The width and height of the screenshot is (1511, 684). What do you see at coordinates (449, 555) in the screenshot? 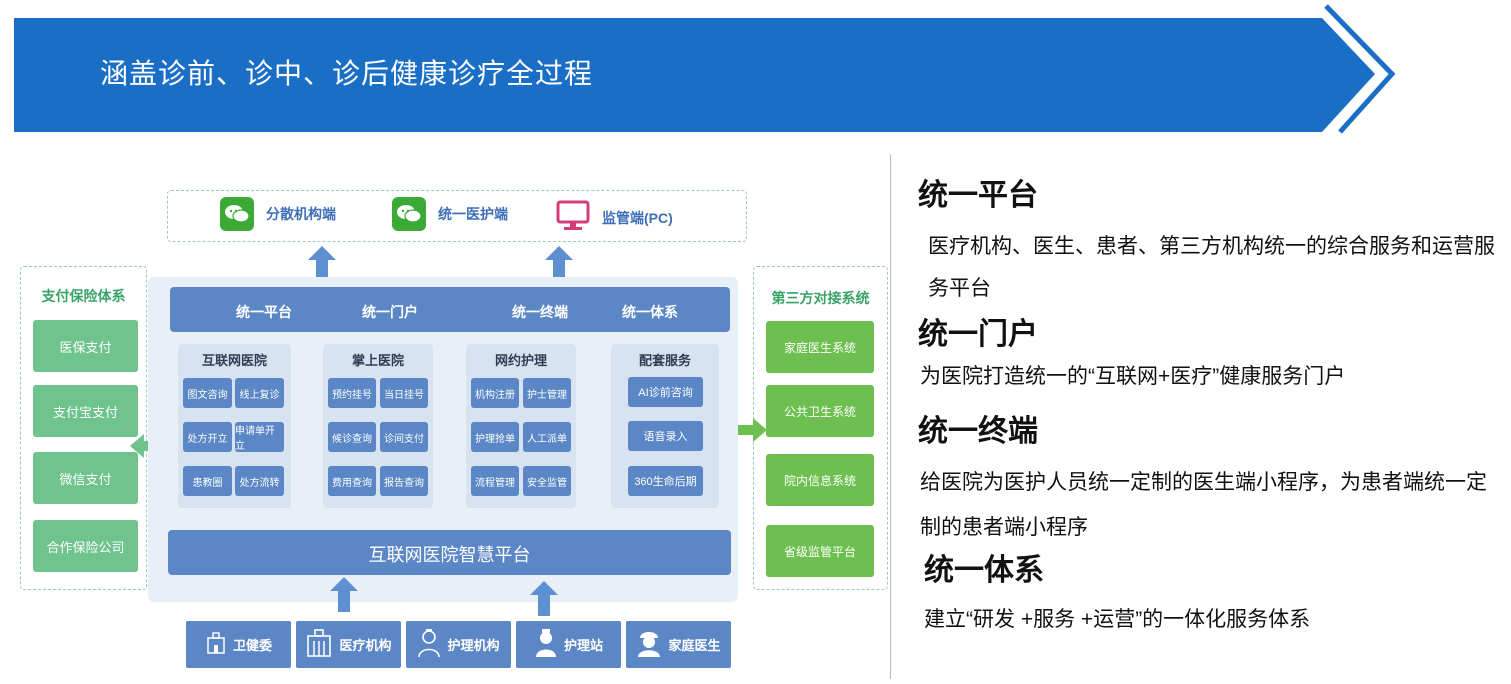
I see `smart-platform-label: 互联网医院智慧平台` at bounding box center [449, 555].